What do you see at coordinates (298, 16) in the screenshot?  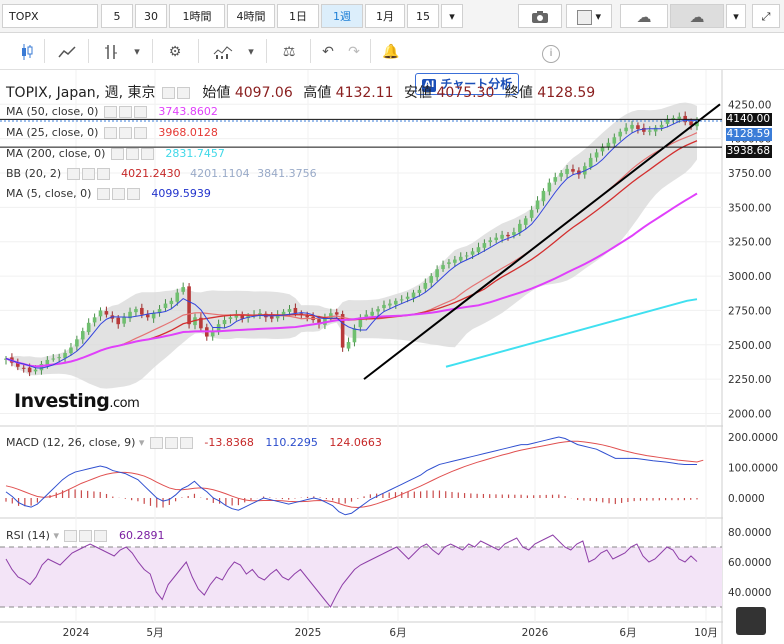 I see `interval-1d: 1日` at bounding box center [298, 16].